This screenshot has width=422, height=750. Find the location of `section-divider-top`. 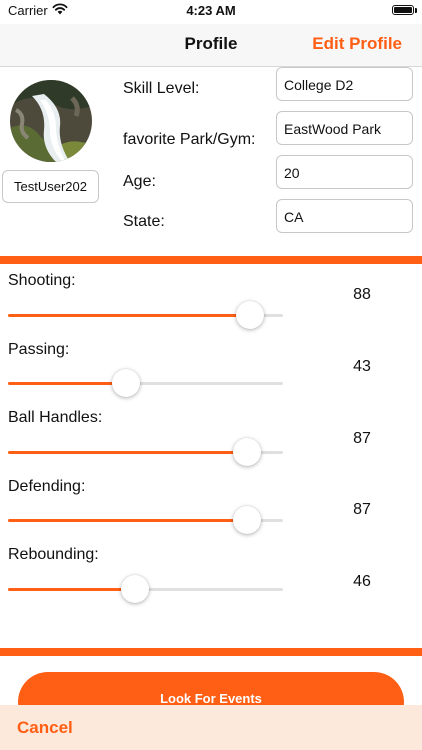

section-divider-top is located at coordinates (211, 260).